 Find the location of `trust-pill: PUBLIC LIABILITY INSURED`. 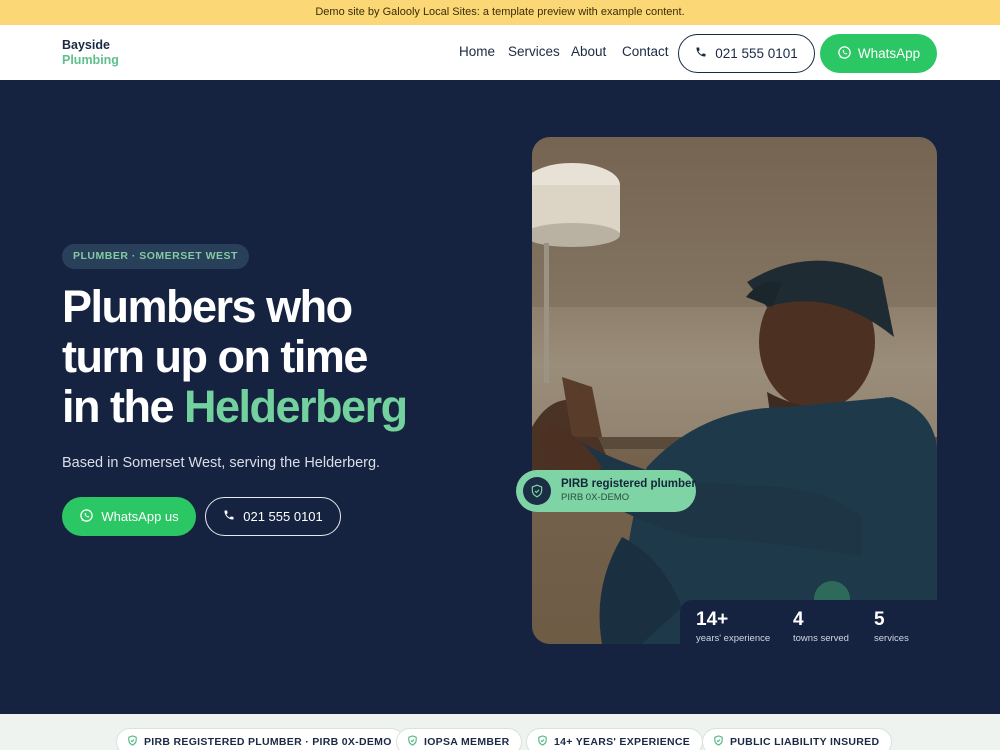

trust-pill: PUBLIC LIABILITY INSURED is located at coordinates (797, 739).